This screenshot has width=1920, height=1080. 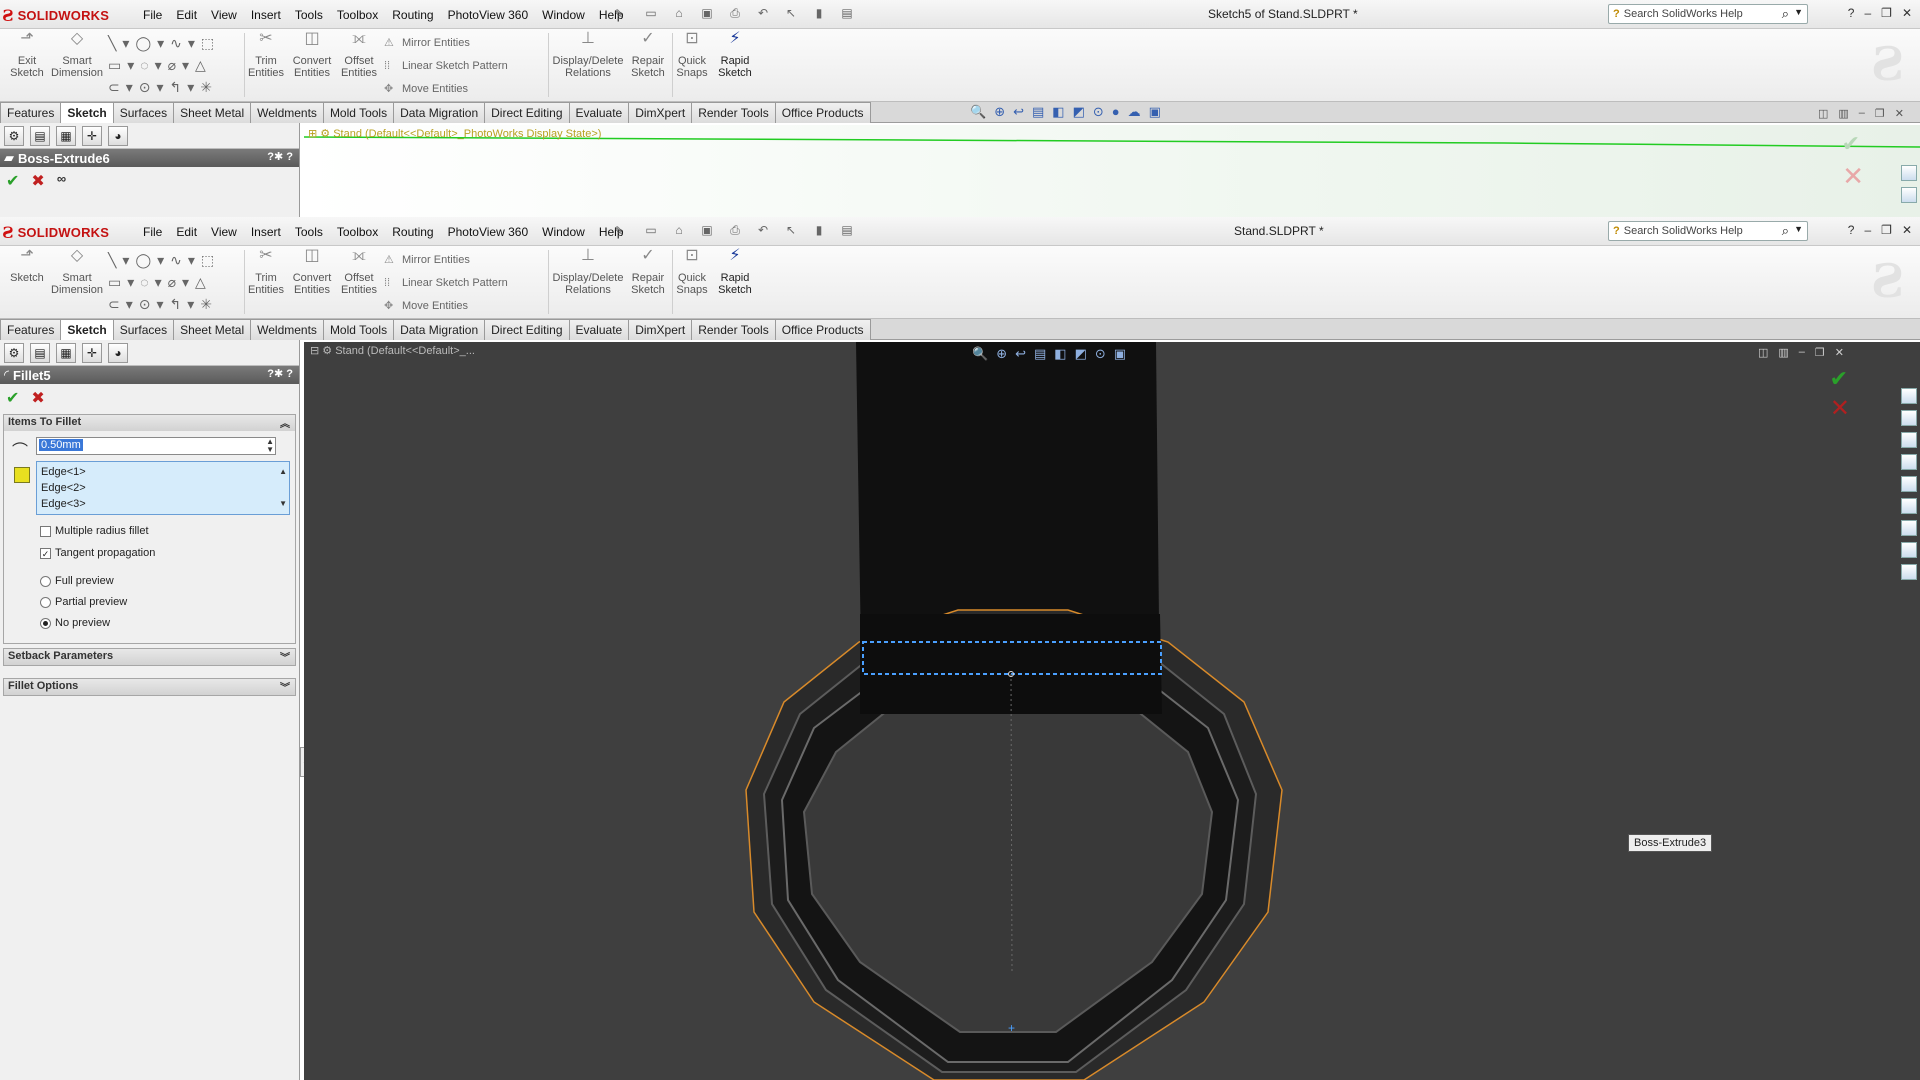 I want to click on tab-dimxpert: DimXpert, so click(x=660, y=329).